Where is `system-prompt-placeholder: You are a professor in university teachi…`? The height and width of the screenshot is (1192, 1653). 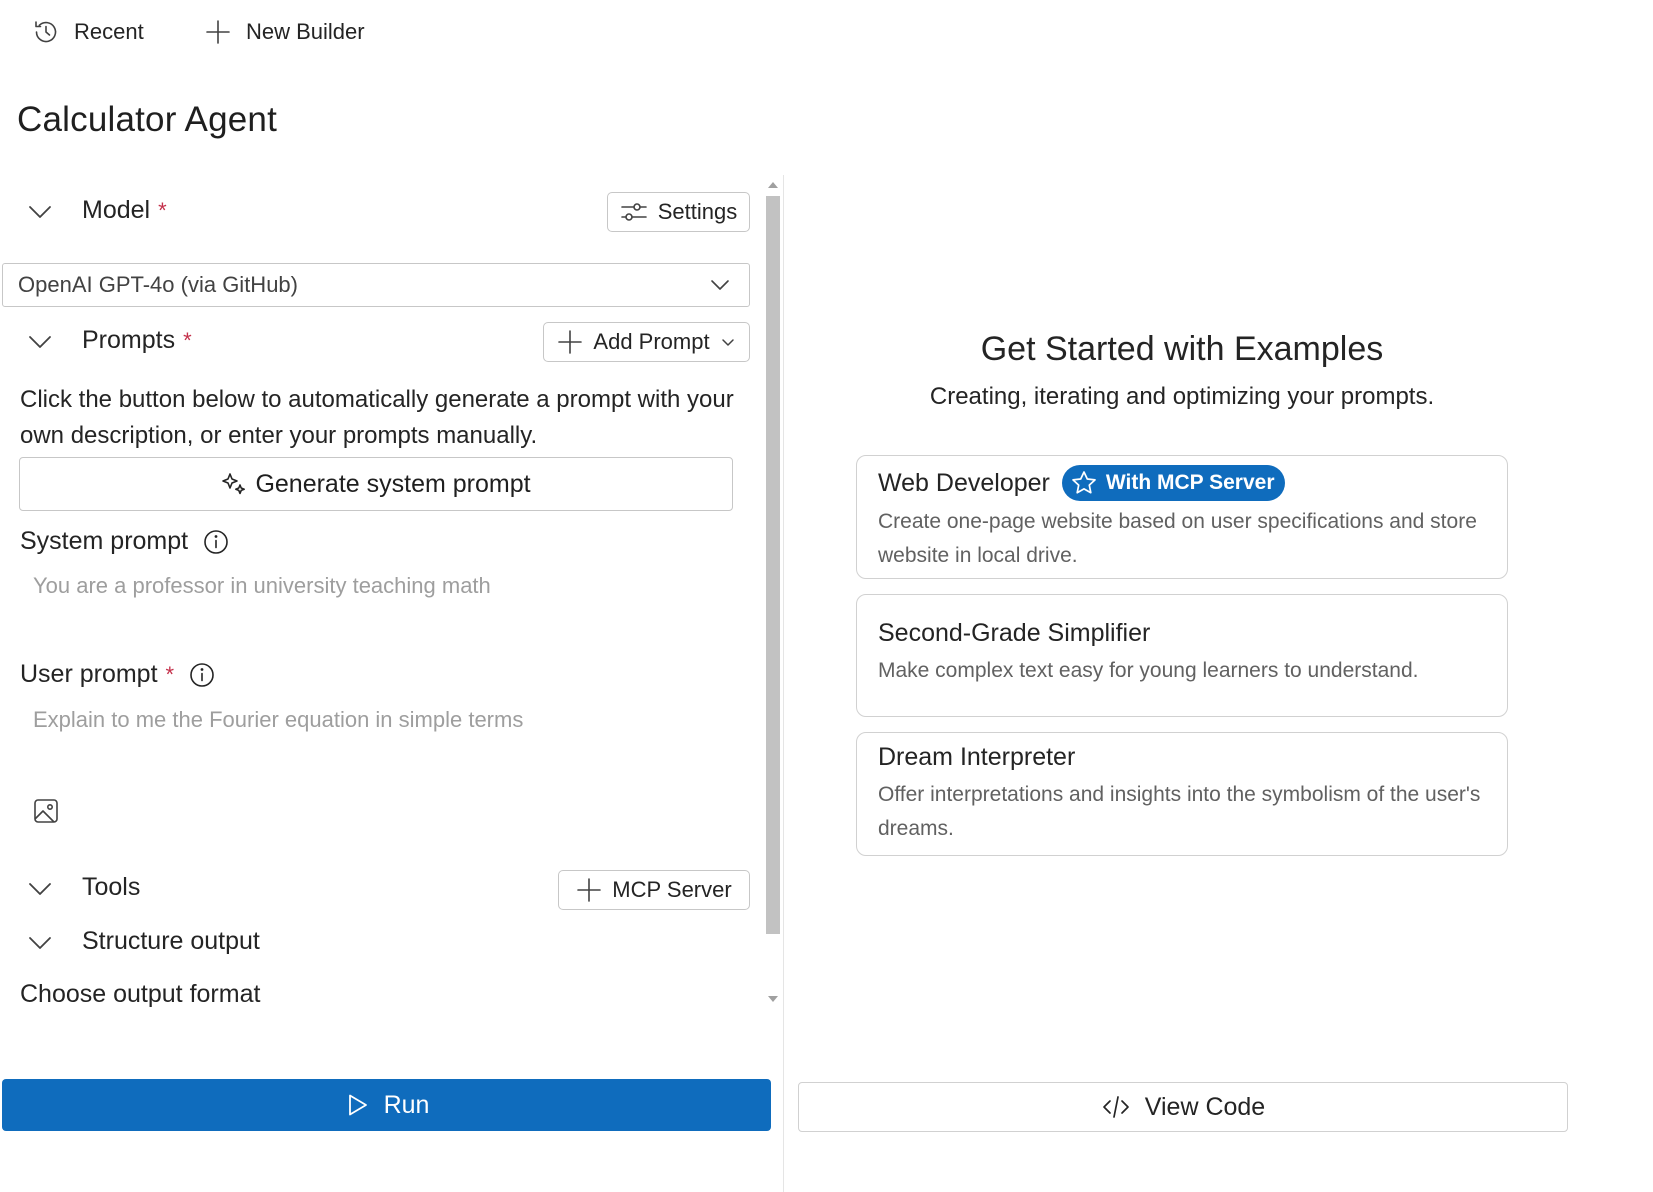 system-prompt-placeholder: You are a professor in university teachi… is located at coordinates (262, 585).